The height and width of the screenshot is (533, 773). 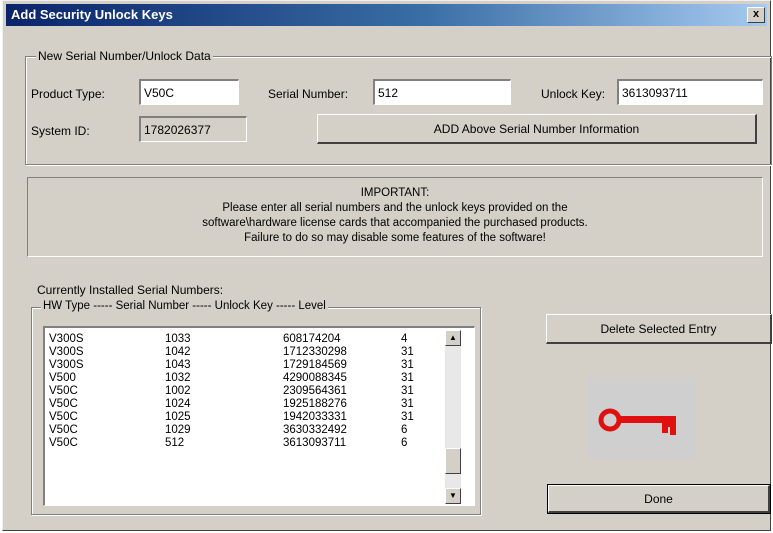 I want to click on list-scrollbar: ▲ ▼, so click(x=453, y=417).